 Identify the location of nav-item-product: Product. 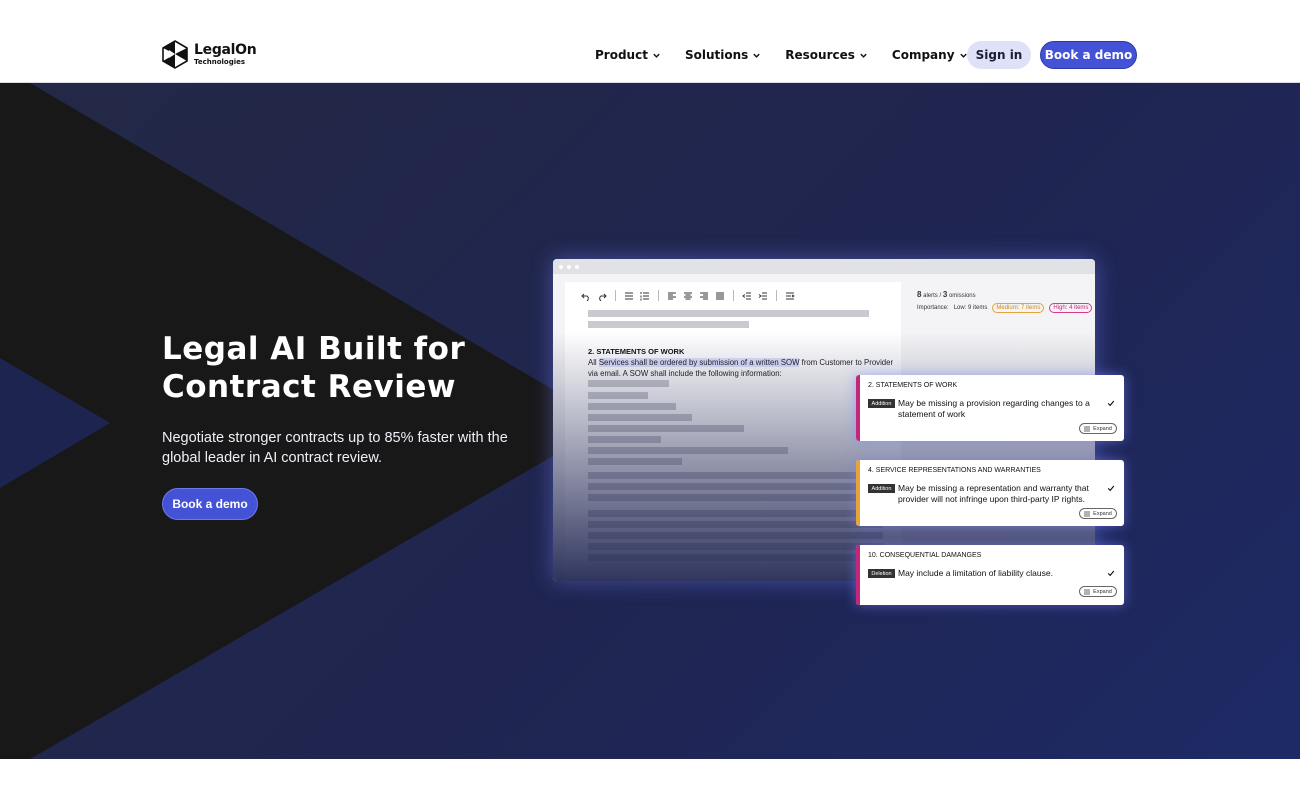
(628, 55).